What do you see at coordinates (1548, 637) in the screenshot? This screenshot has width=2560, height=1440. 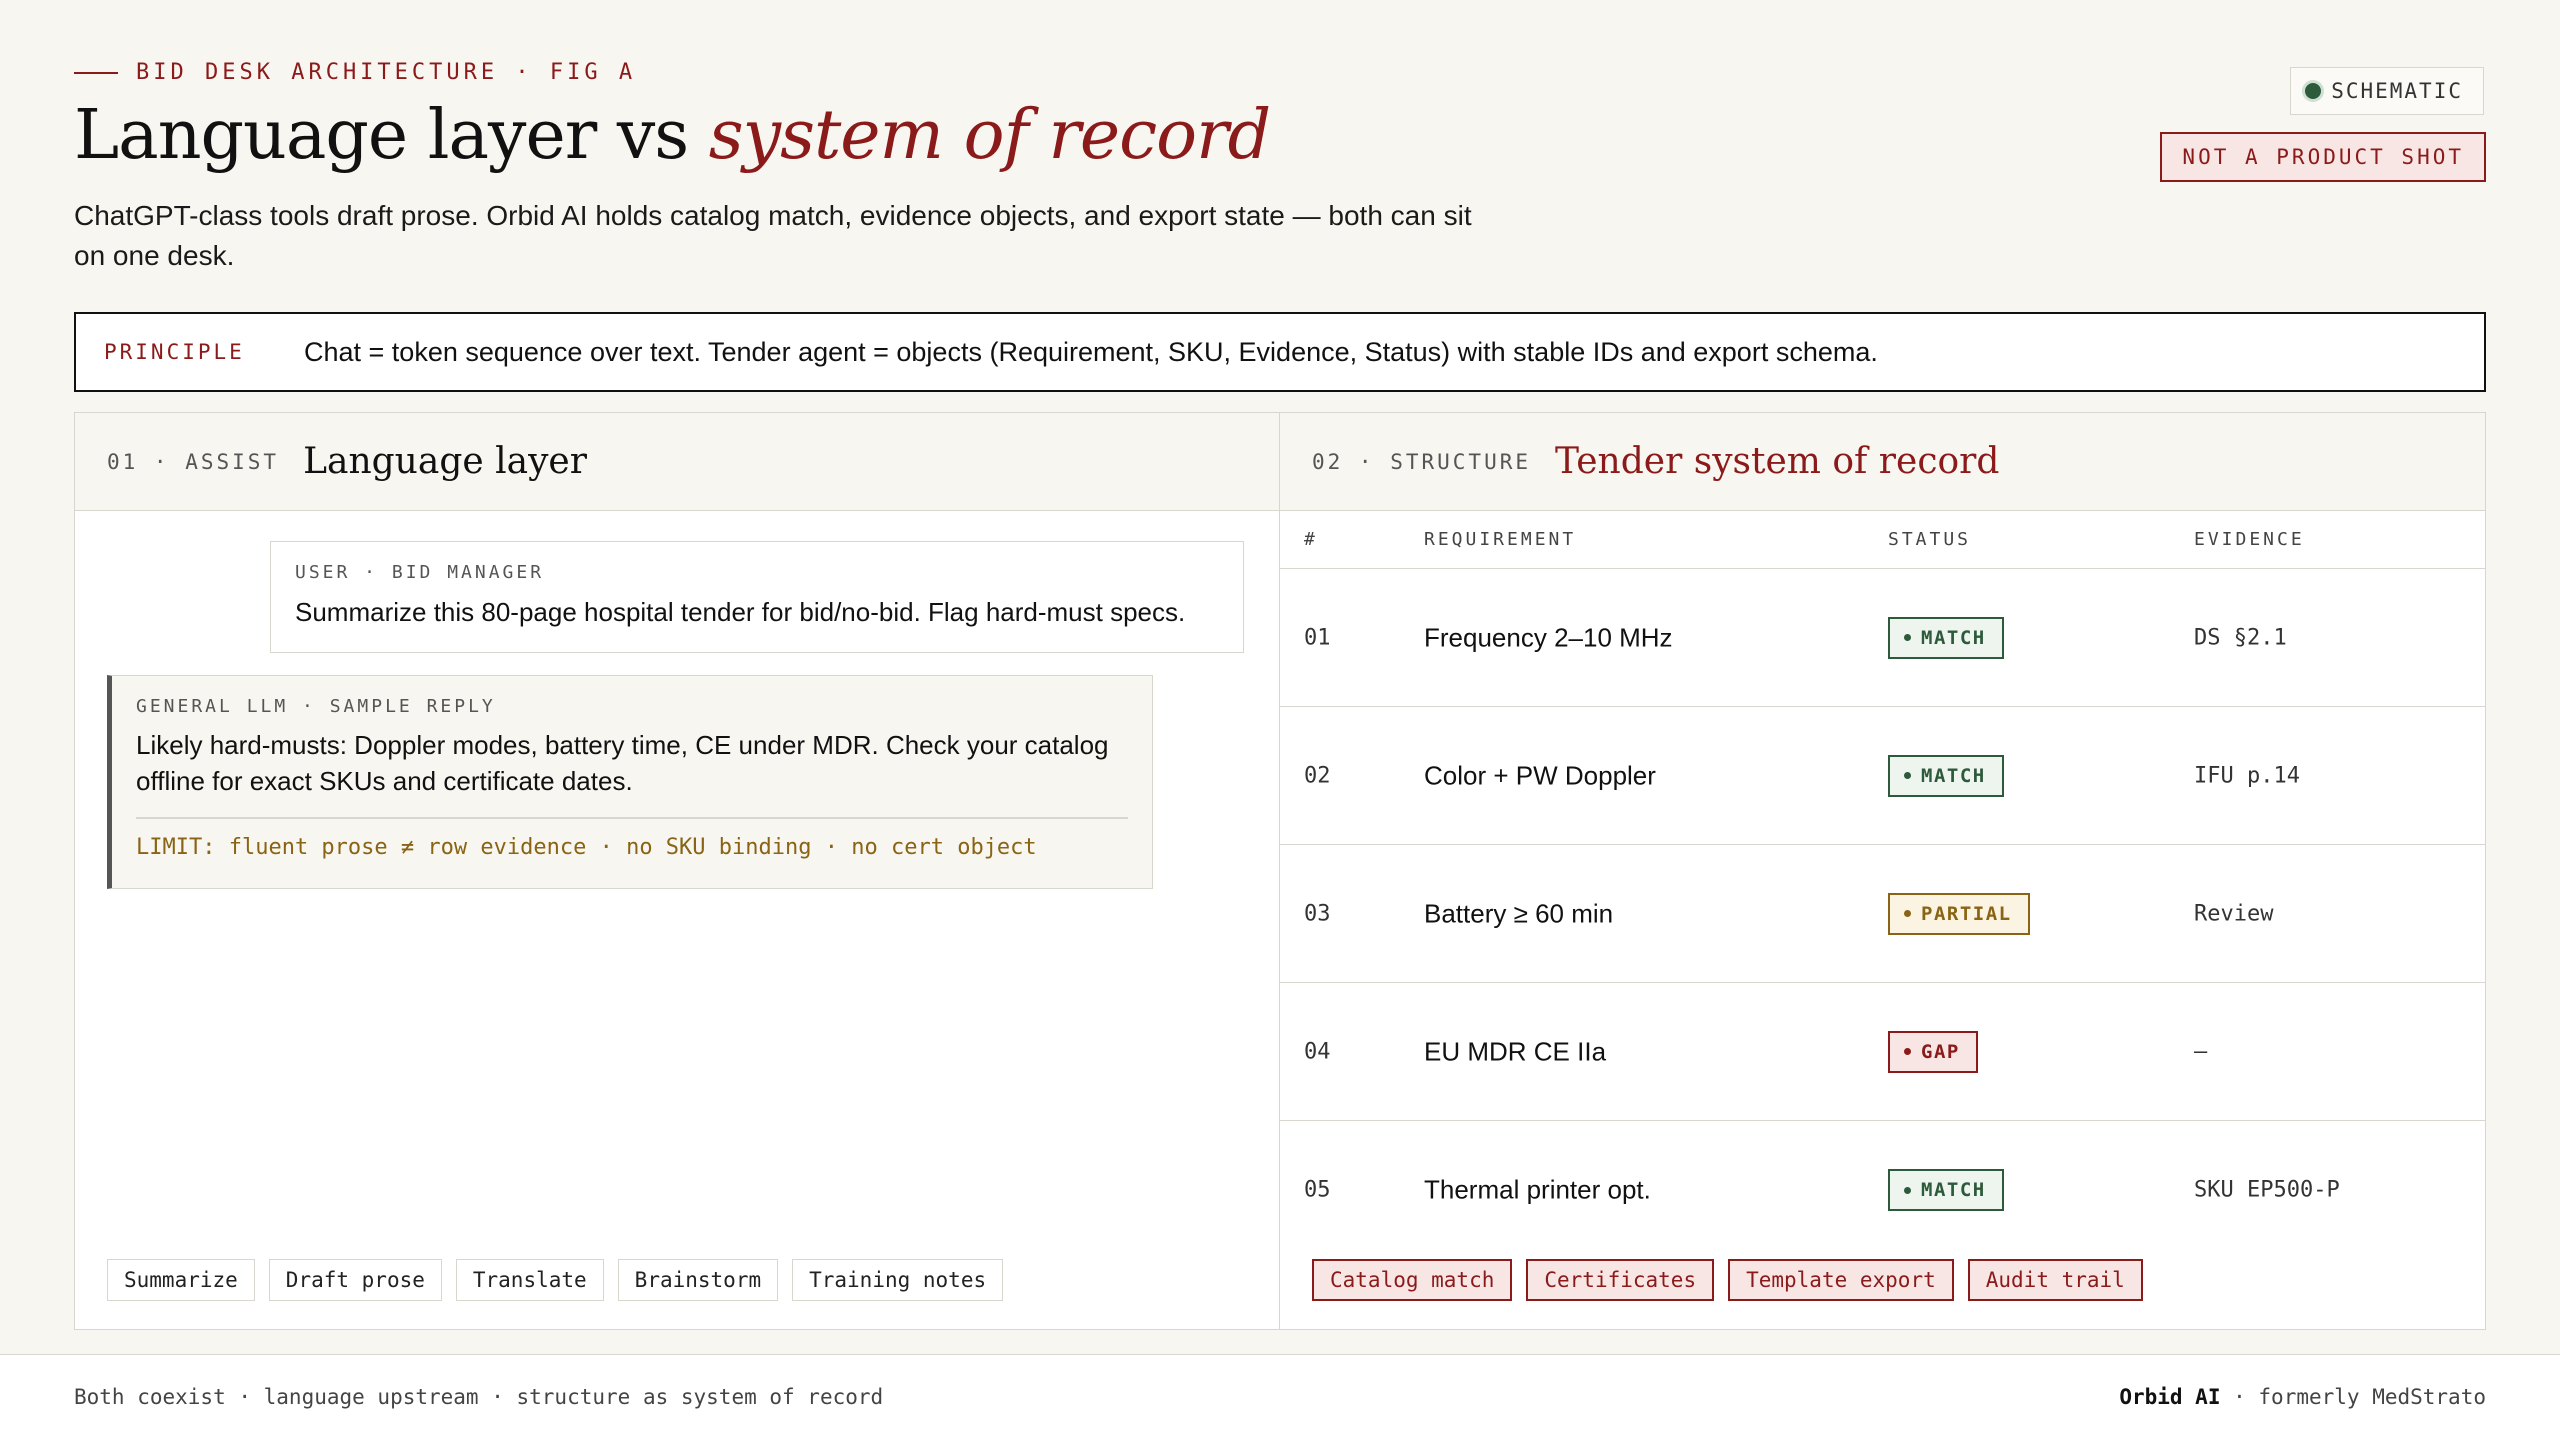 I see `row-requirement: Frequency 2–10 MHz` at bounding box center [1548, 637].